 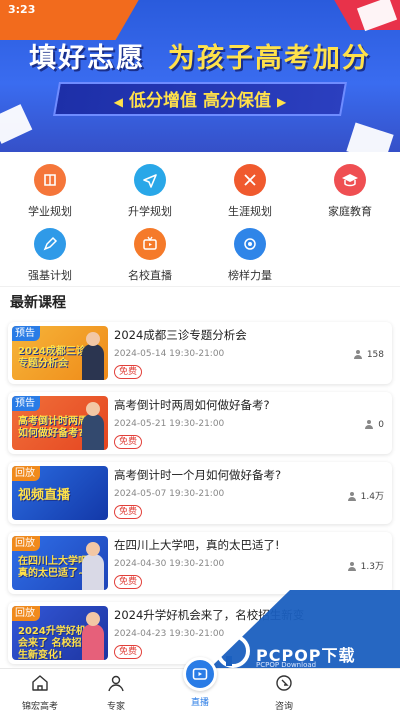 I want to click on feature-label: 榜样力量, so click(x=250, y=275).